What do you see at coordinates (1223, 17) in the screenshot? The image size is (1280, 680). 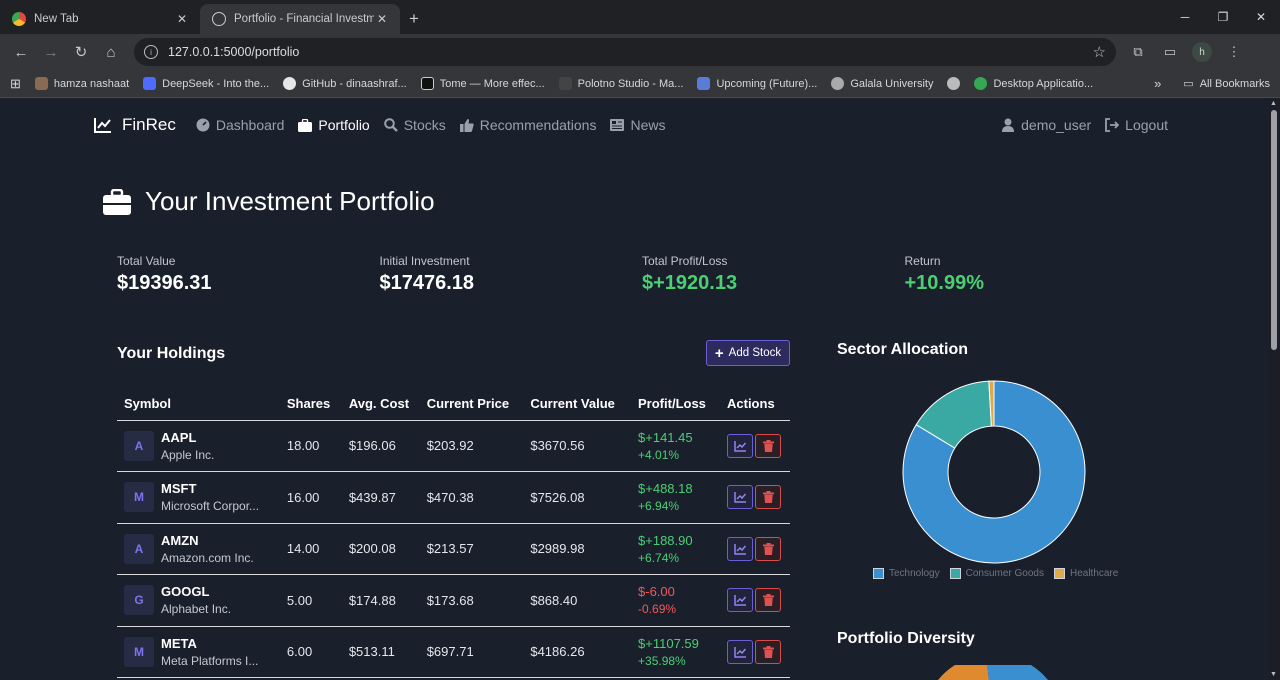 I see `restore-icon: ❐` at bounding box center [1223, 17].